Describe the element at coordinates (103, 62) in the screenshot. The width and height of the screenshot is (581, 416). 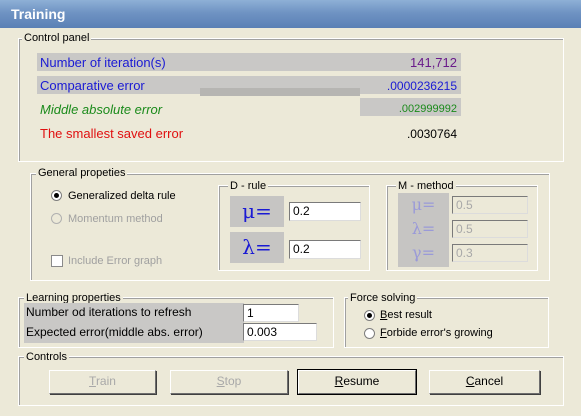
I see `iterations-label: Number of iteration(s)` at that location.